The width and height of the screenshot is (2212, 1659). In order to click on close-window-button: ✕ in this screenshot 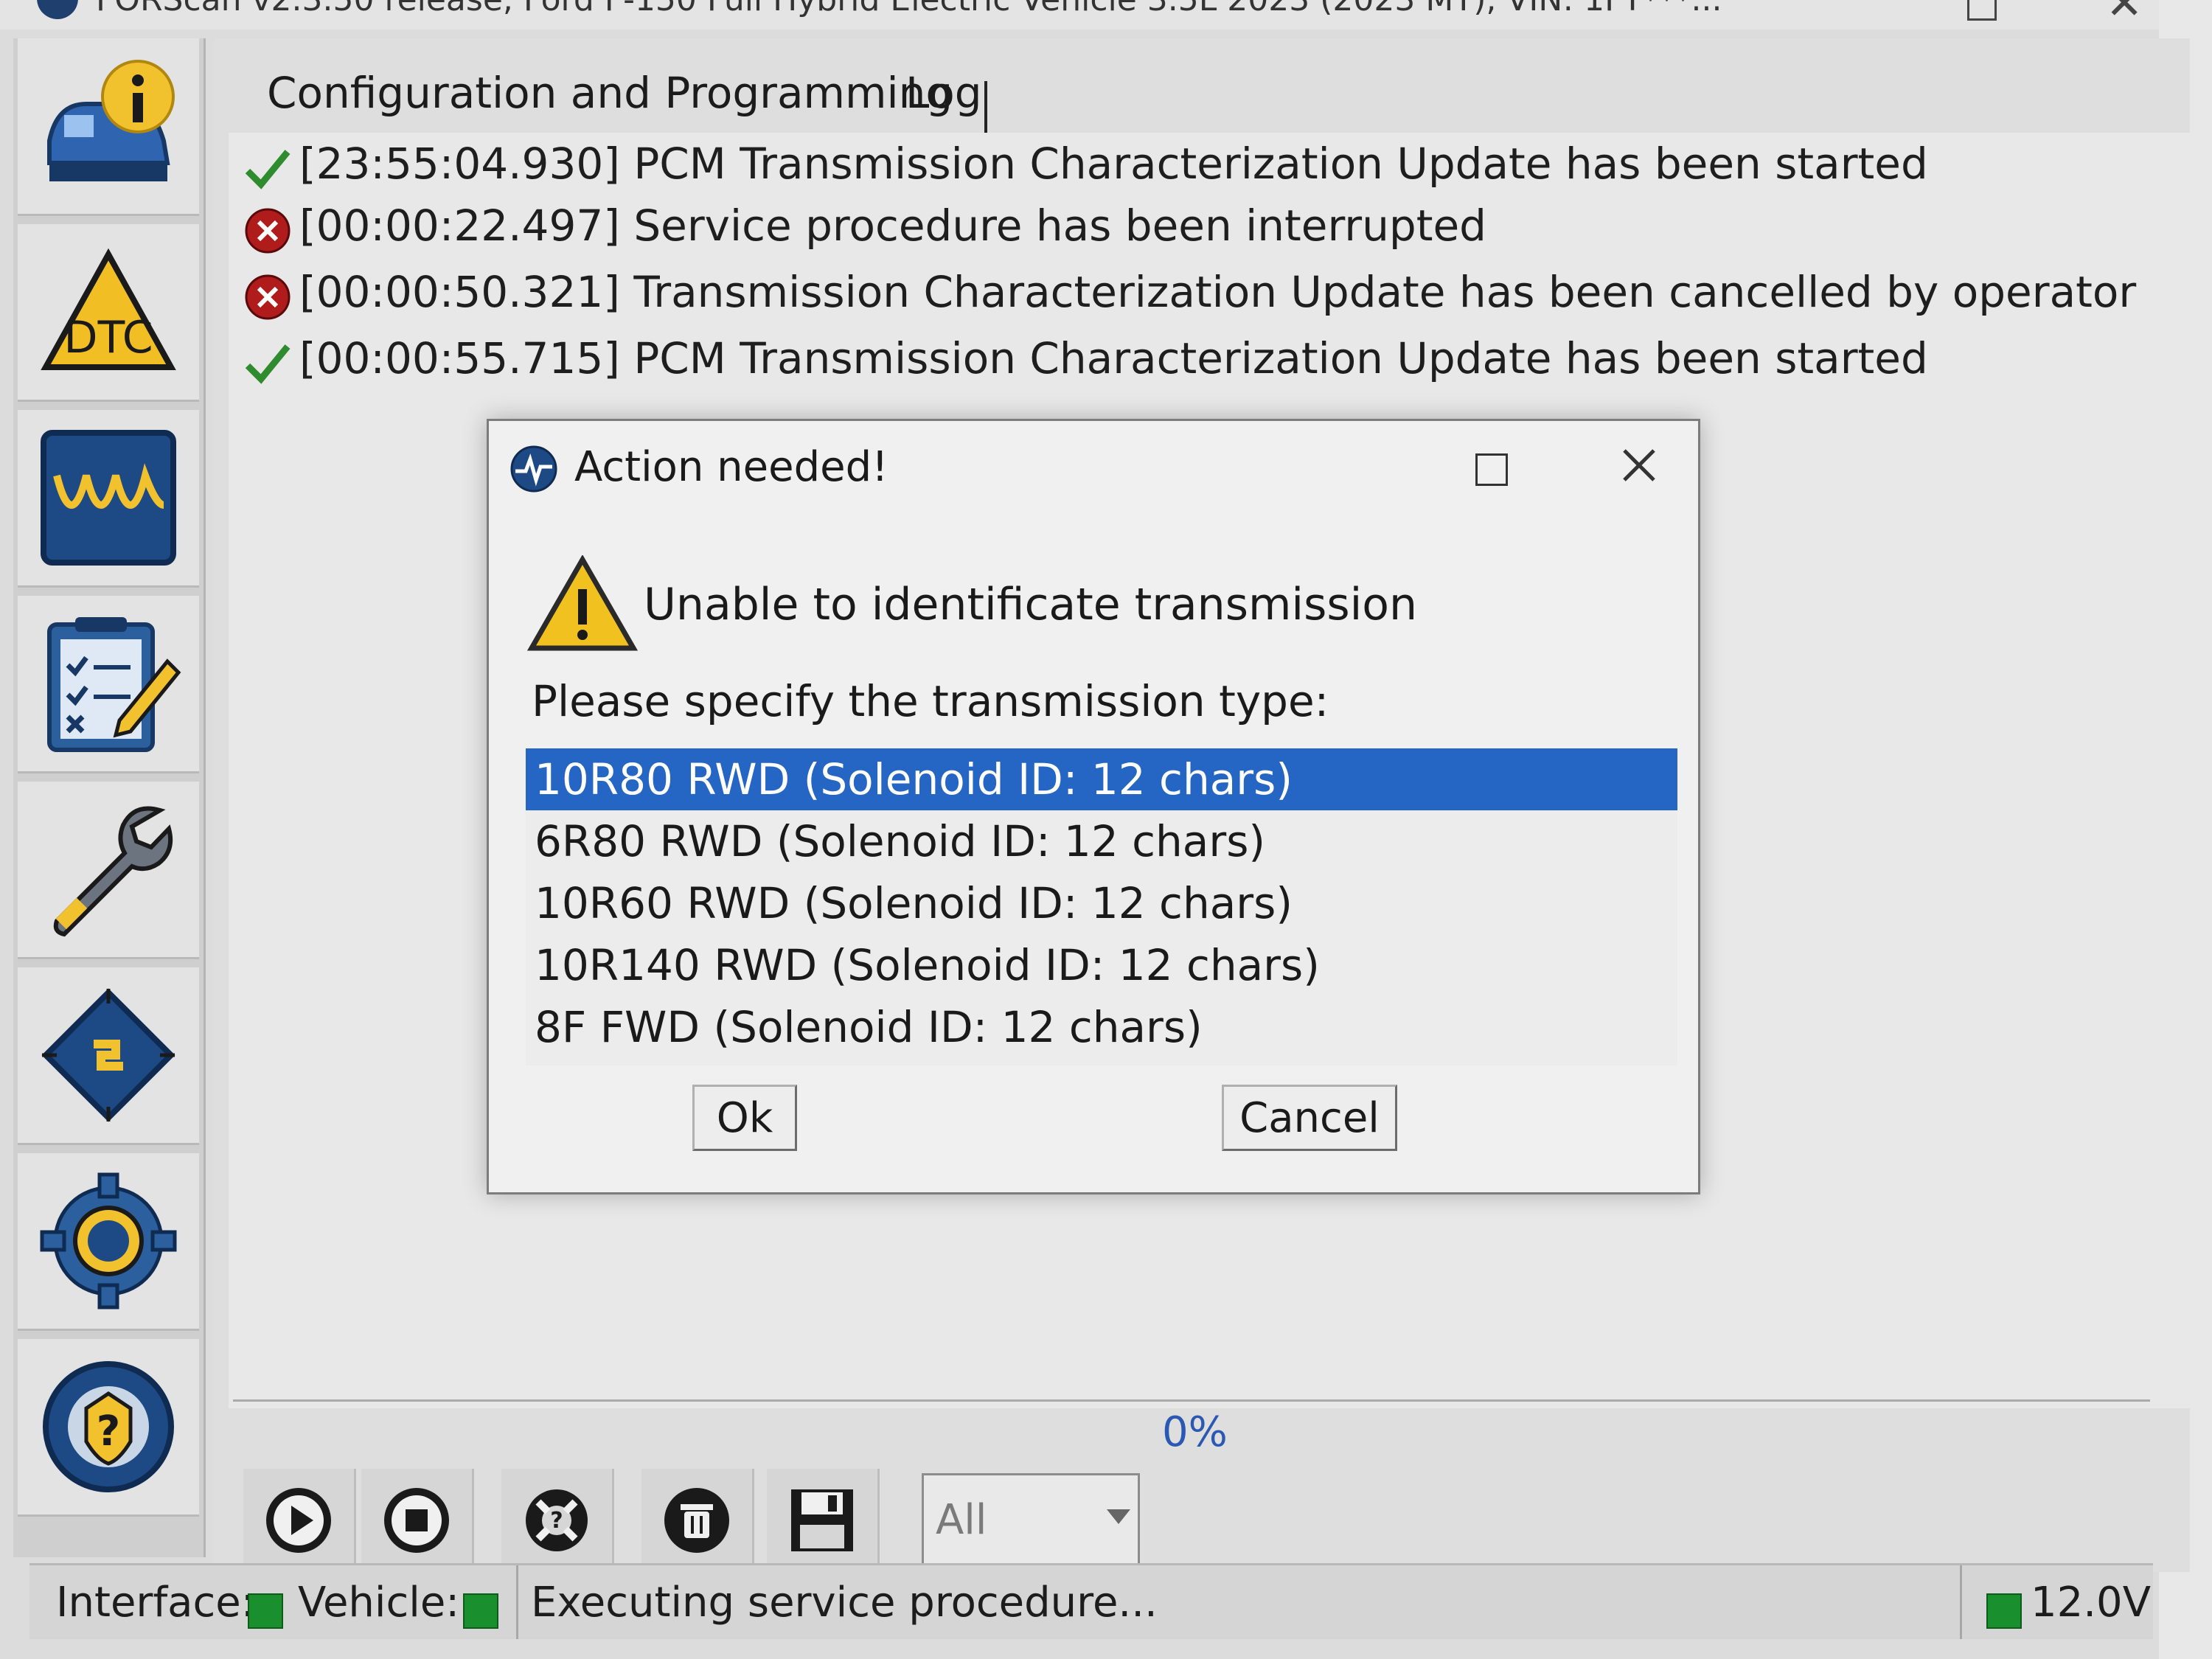, I will do `click(2124, 14)`.